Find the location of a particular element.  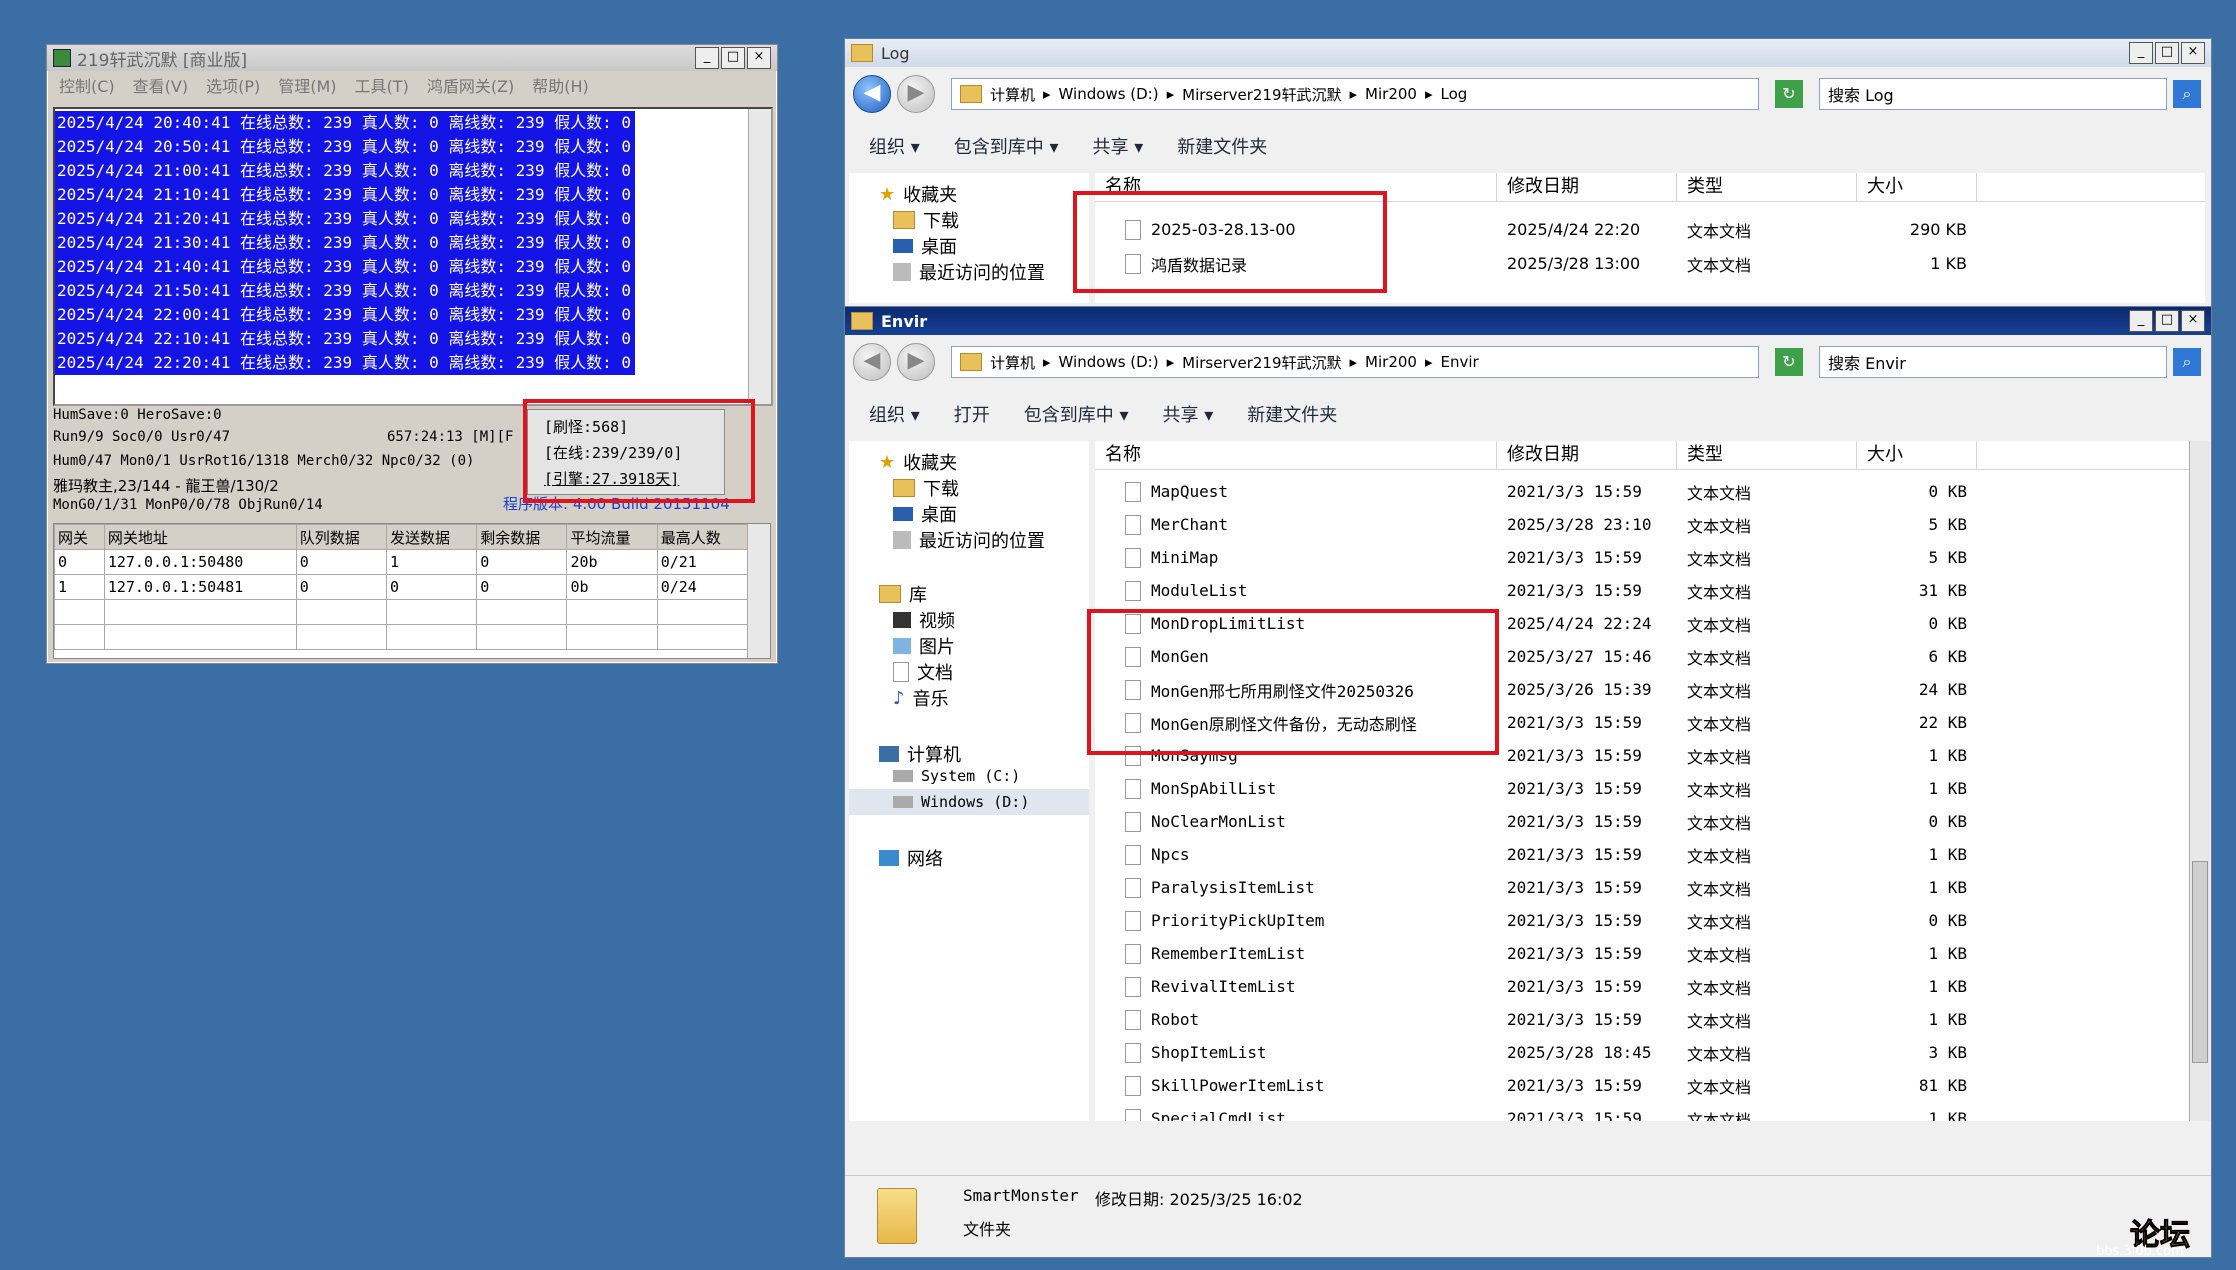

list-item: ModuleList 2021/3/3 15:59 文本文档 31 KB is located at coordinates (1531, 590).